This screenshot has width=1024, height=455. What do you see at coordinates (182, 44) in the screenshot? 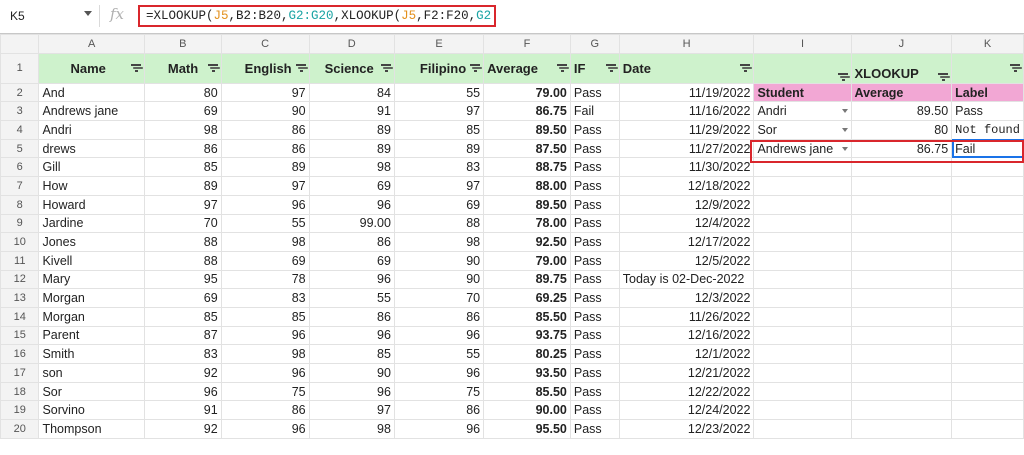
I see `column-header-b: B` at bounding box center [182, 44].